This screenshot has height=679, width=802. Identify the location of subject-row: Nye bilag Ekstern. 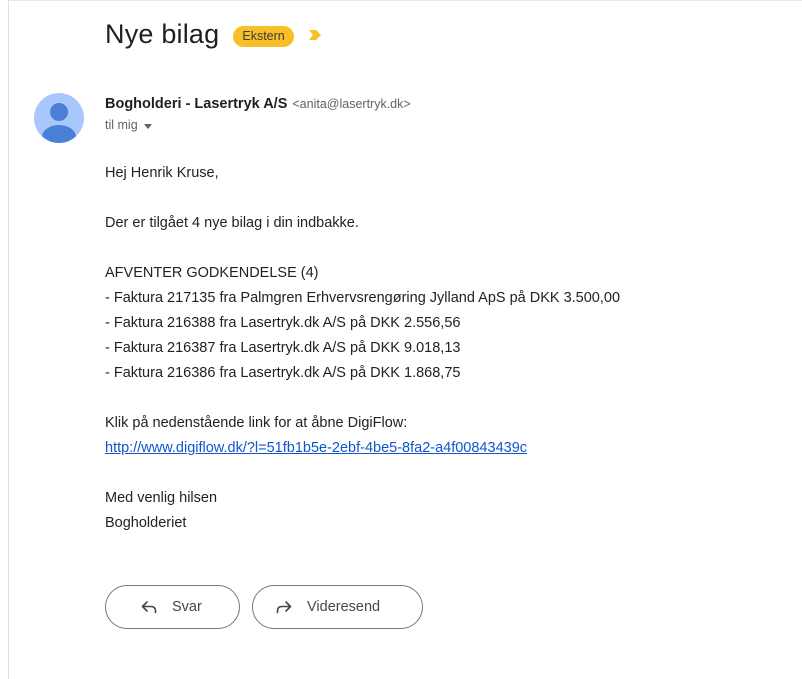
(213, 34).